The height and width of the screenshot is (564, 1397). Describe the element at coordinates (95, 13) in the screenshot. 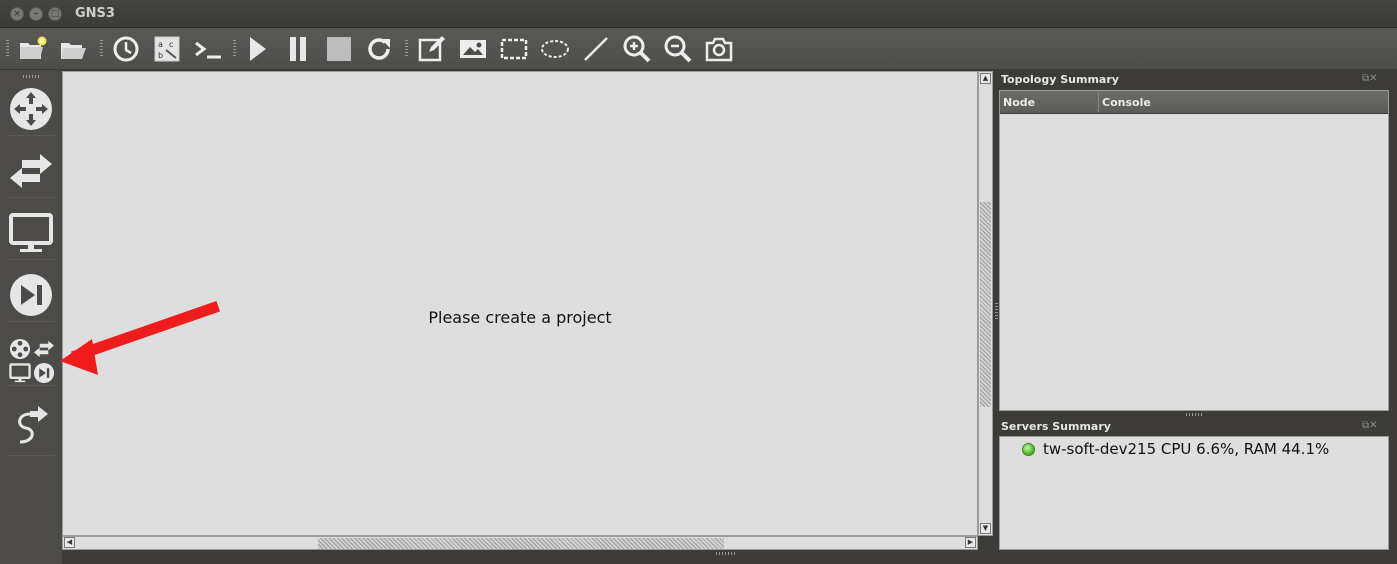

I see `window-title: GNS3` at that location.